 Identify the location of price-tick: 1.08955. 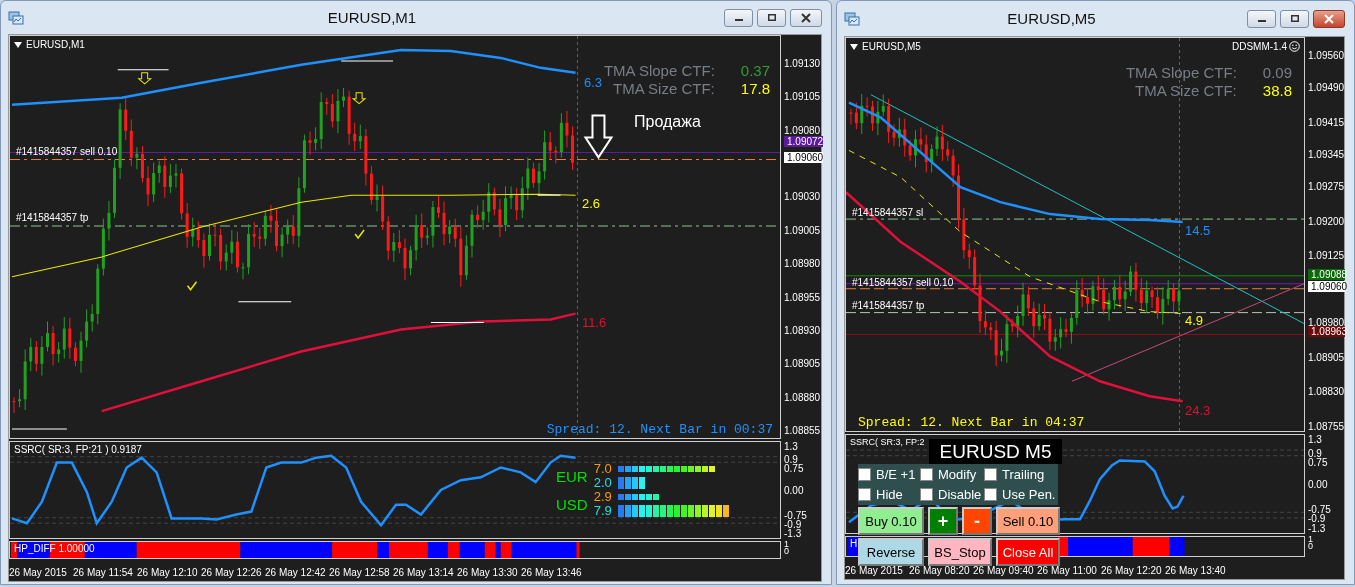
(802, 297).